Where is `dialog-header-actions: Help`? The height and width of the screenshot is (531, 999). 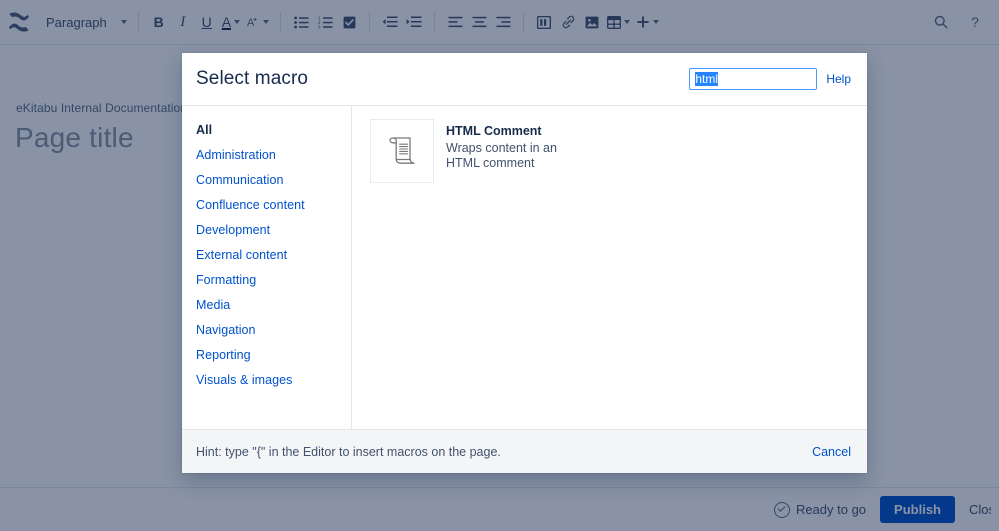 dialog-header-actions: Help is located at coordinates (770, 79).